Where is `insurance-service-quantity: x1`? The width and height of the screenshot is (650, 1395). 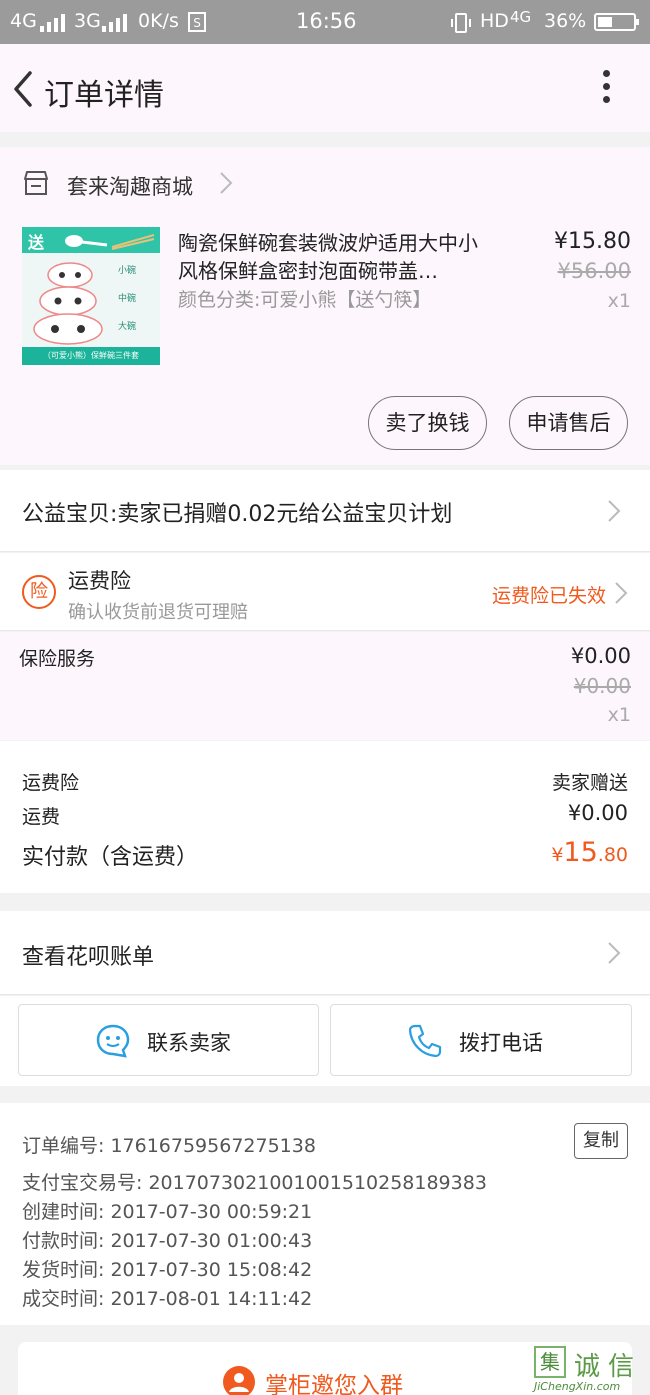
insurance-service-quantity: x1 is located at coordinates (619, 715).